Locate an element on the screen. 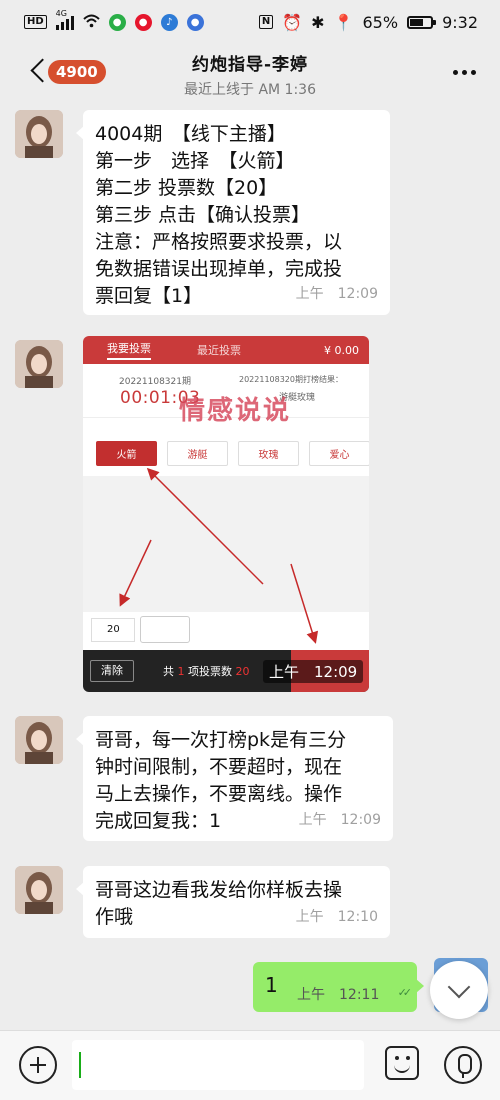  image-time-overlay: 上午 12:09 is located at coordinates (313, 671).